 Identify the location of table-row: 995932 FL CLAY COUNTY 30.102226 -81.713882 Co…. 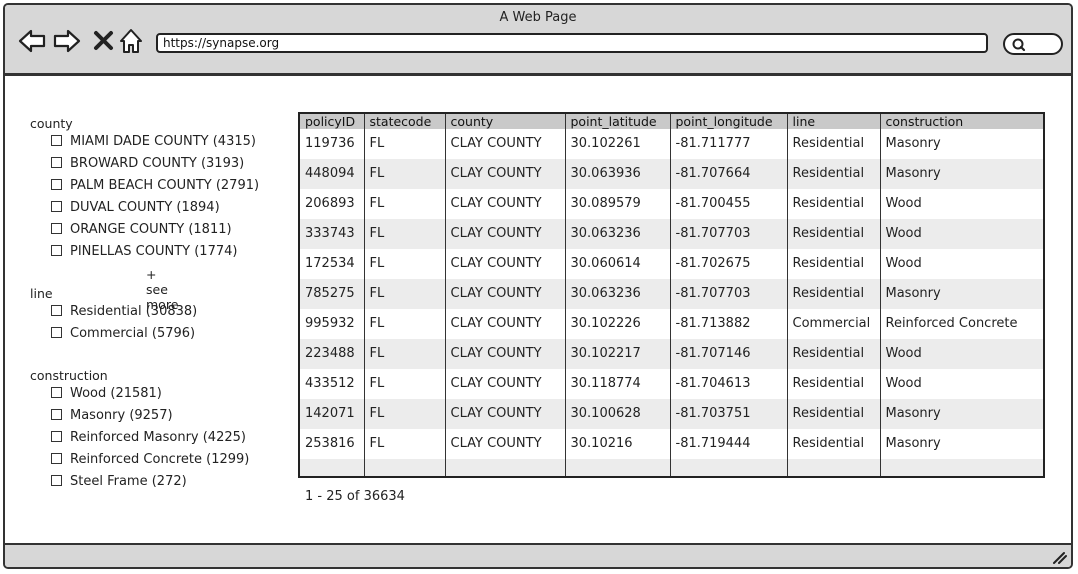
(671, 324).